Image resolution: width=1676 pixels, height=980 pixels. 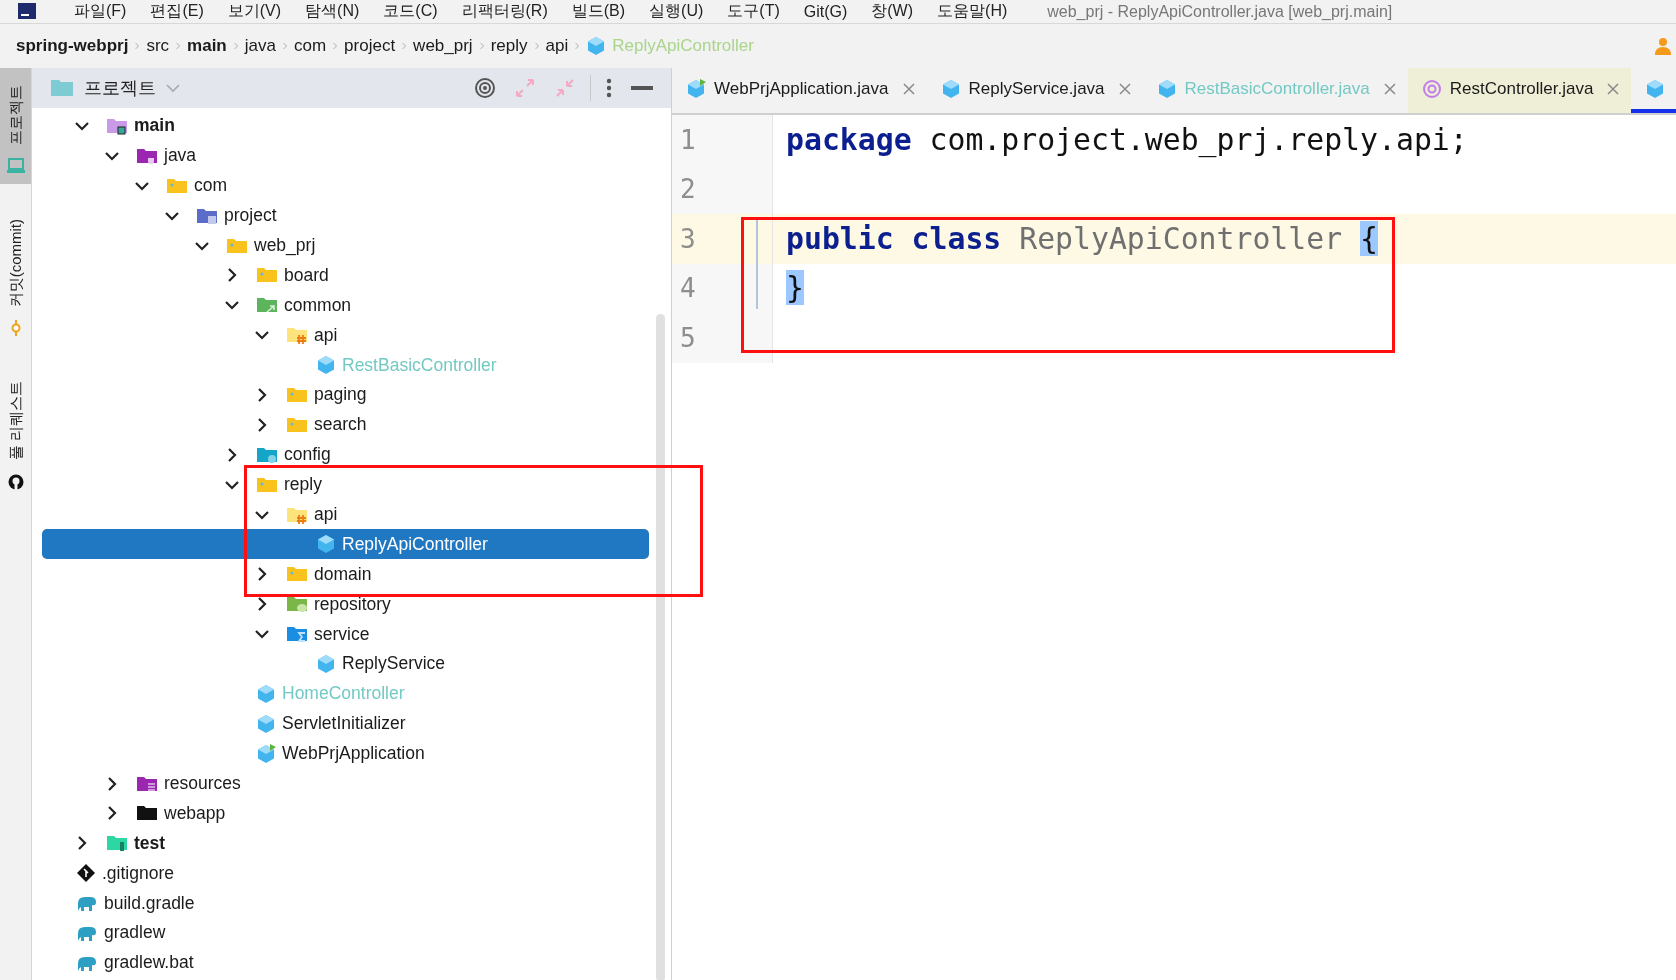 I want to click on line-number: 5, so click(x=688, y=337).